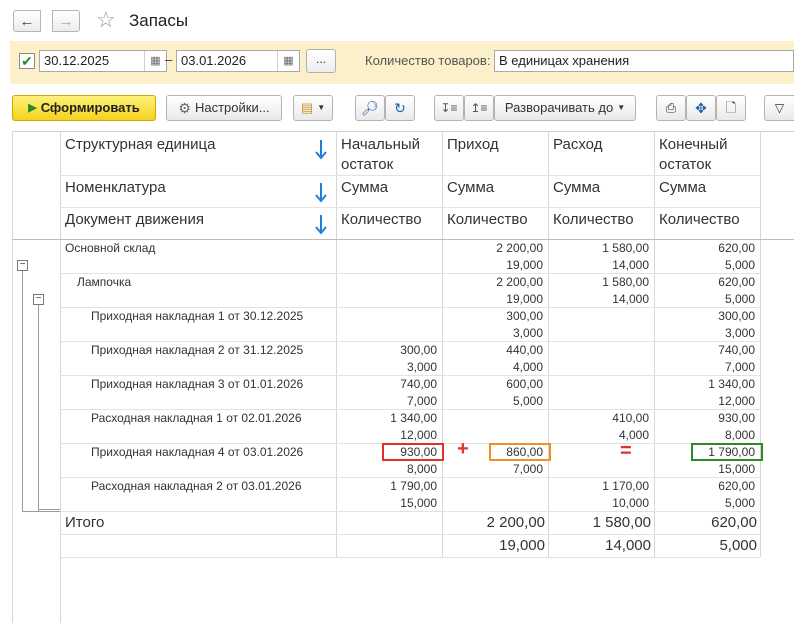 The height and width of the screenshot is (623, 794). Describe the element at coordinates (106, 20) in the screenshot. I see `favorite-star-icon: ☆` at that location.